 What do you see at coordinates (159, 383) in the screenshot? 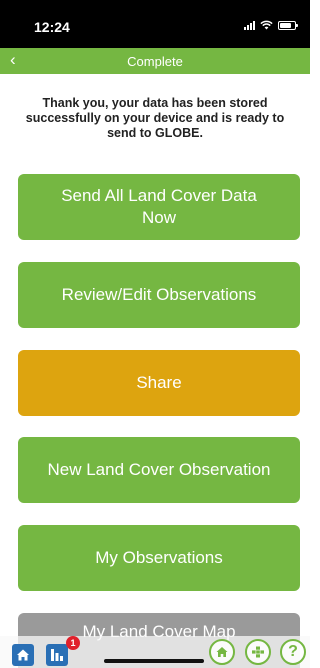
I see `share-button: Share` at bounding box center [159, 383].